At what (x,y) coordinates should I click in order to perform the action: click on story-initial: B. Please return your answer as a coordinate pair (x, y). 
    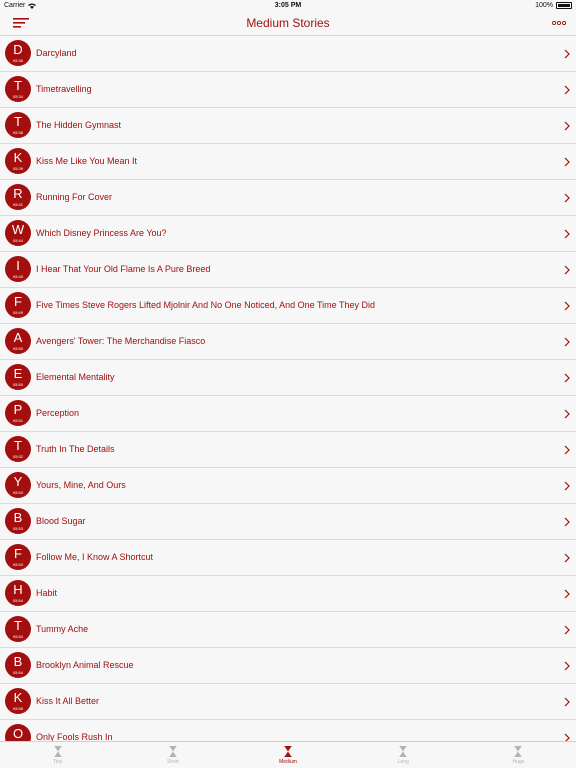
    Looking at the image, I should click on (18, 661).